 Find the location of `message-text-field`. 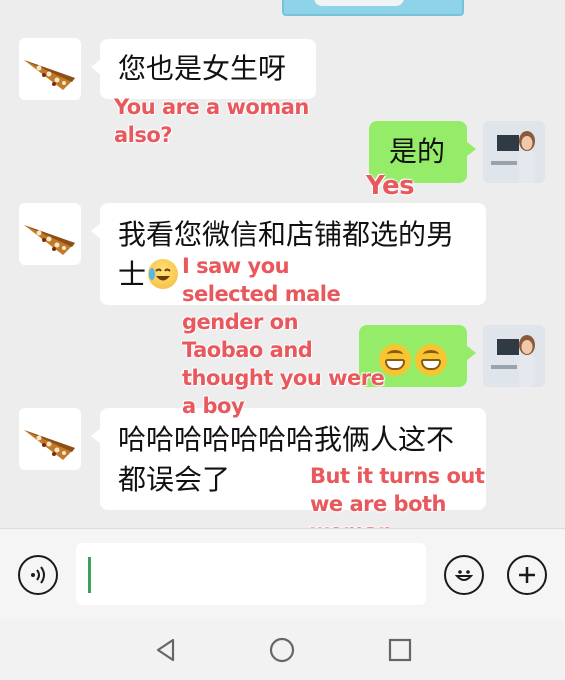

message-text-field is located at coordinates (251, 574).